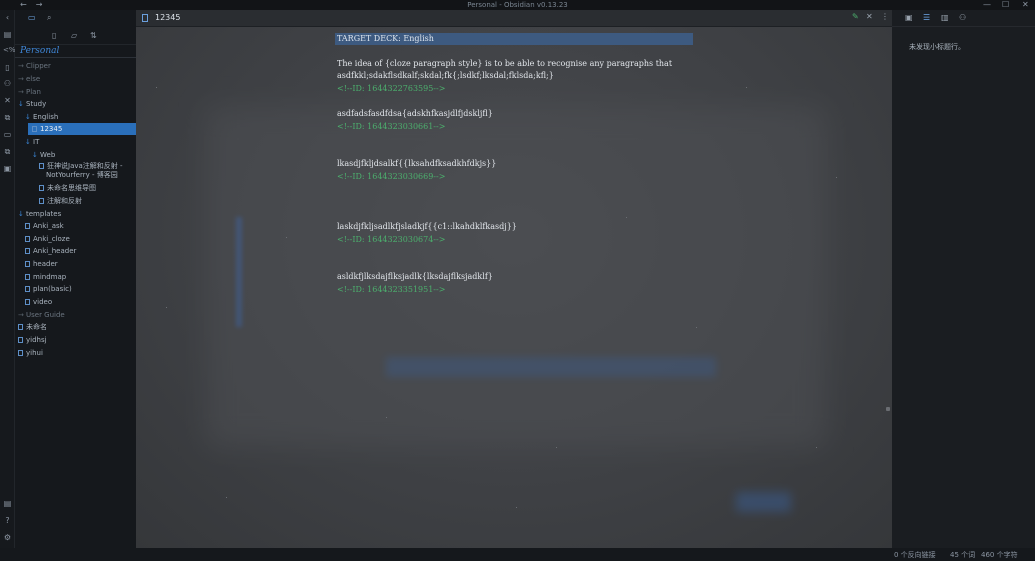 Image resolution: width=1035 pixels, height=561 pixels. What do you see at coordinates (7, 537) in the screenshot?
I see `settings-gear-icon: ⚙` at bounding box center [7, 537].